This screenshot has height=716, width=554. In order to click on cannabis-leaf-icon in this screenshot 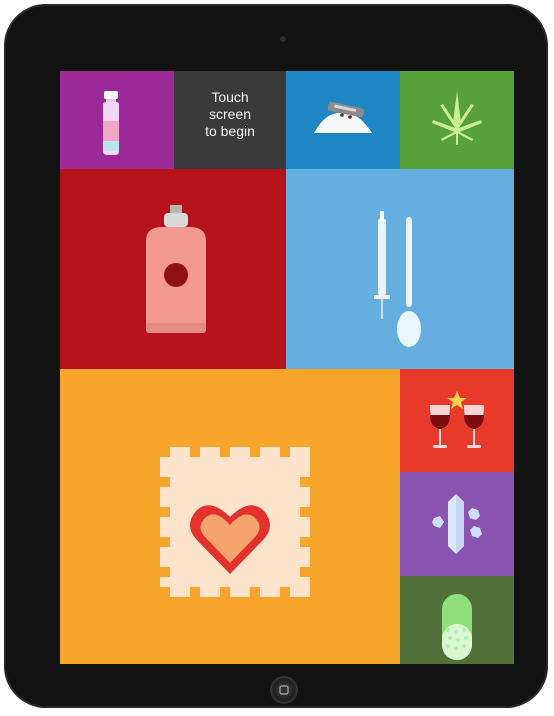, I will do `click(457, 118)`.